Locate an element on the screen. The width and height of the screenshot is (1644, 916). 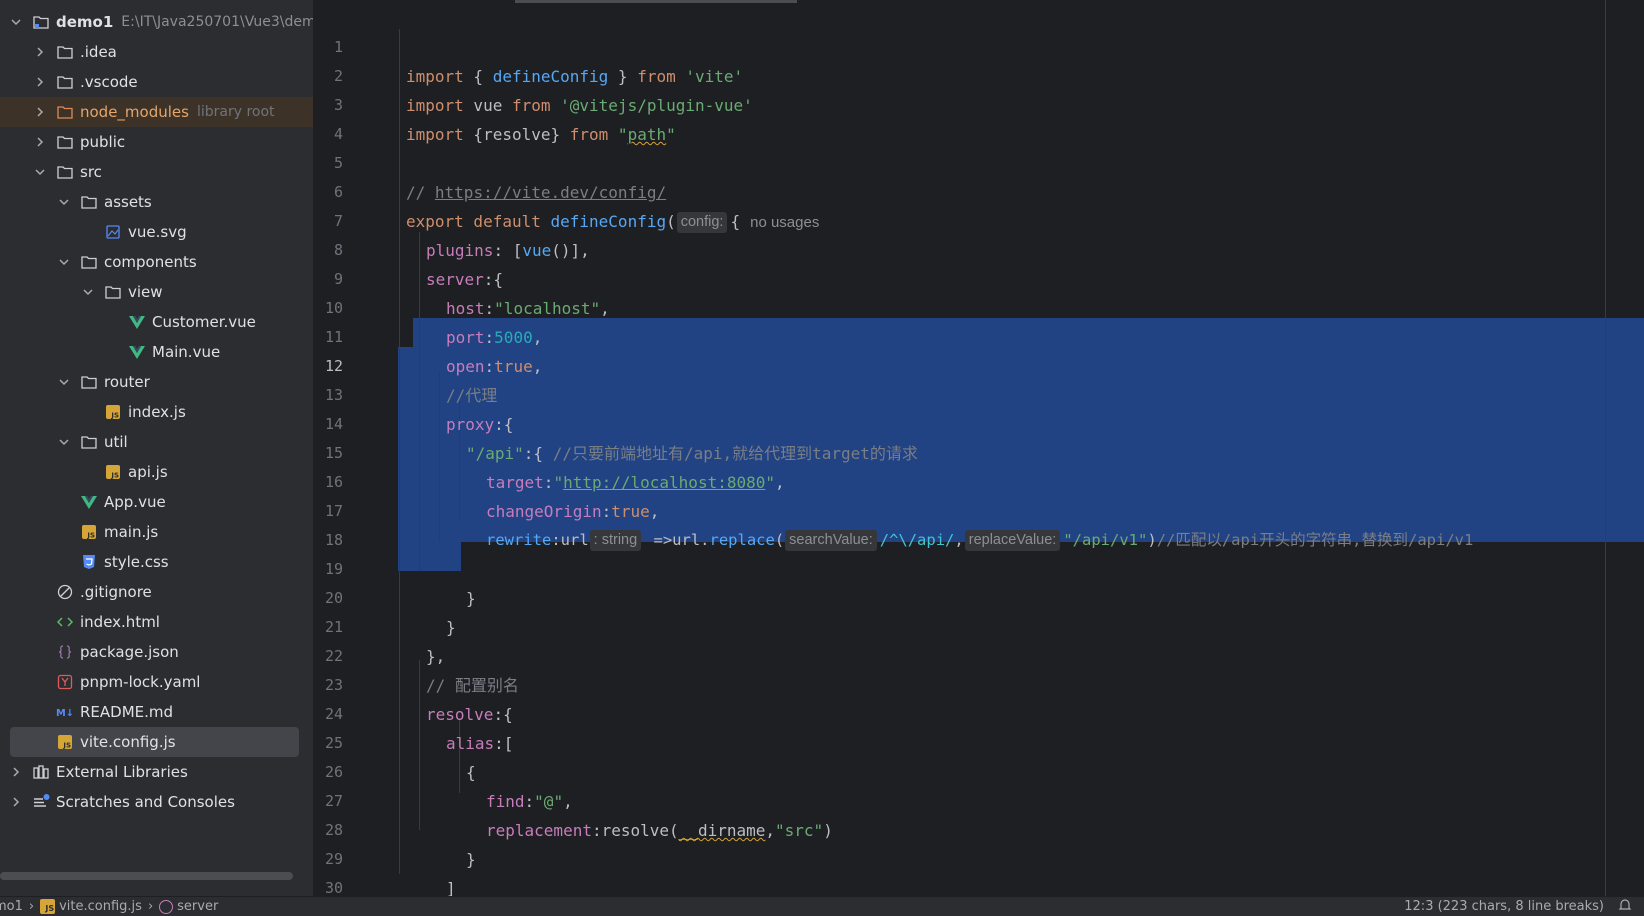
code-line: 24 alias:[ is located at coordinates (978, 712).